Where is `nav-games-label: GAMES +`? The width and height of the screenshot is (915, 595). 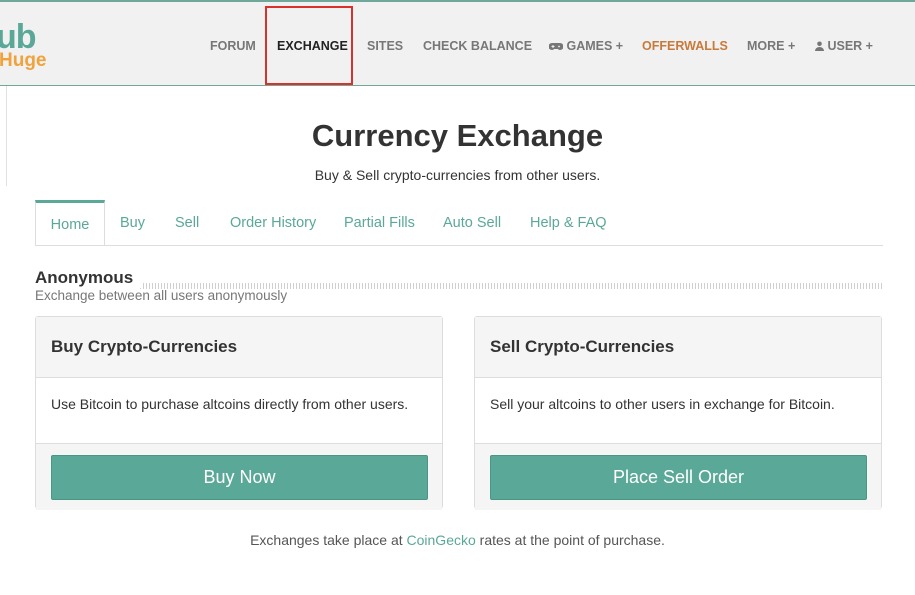 nav-games-label: GAMES + is located at coordinates (595, 46).